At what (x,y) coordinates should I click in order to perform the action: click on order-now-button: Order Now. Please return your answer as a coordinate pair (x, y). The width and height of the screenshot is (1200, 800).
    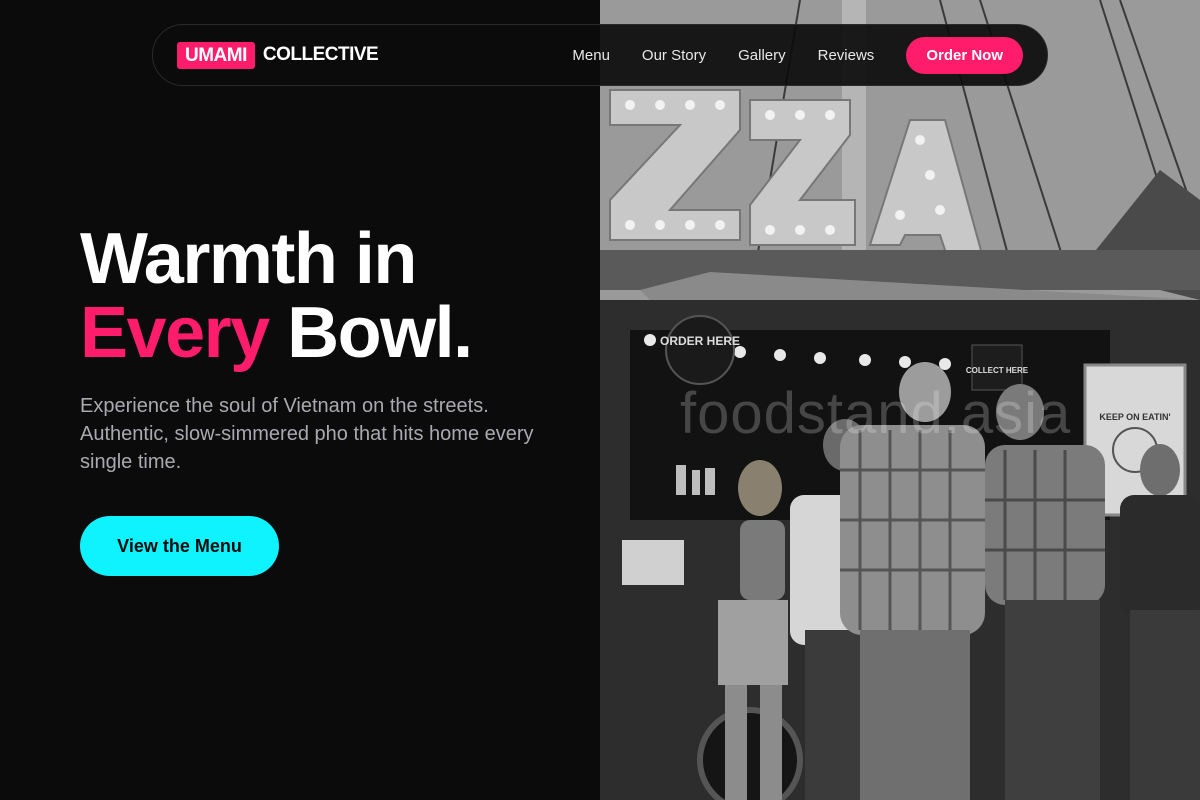
    Looking at the image, I should click on (964, 55).